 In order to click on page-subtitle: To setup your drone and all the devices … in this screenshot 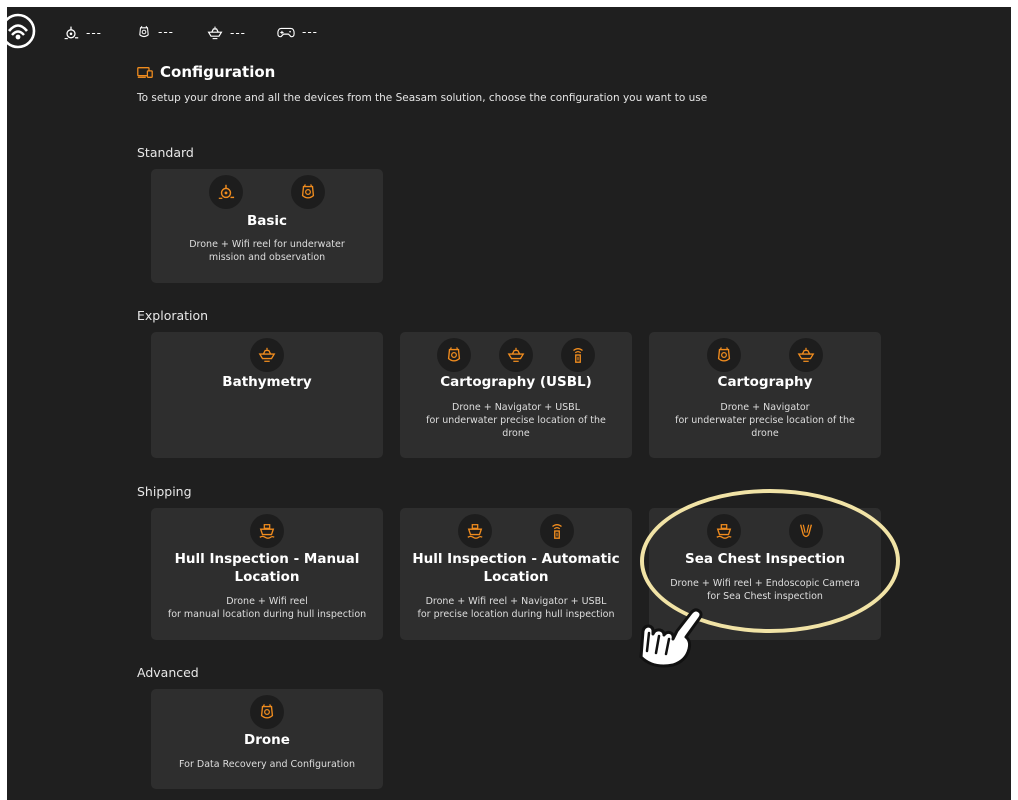, I will do `click(422, 98)`.